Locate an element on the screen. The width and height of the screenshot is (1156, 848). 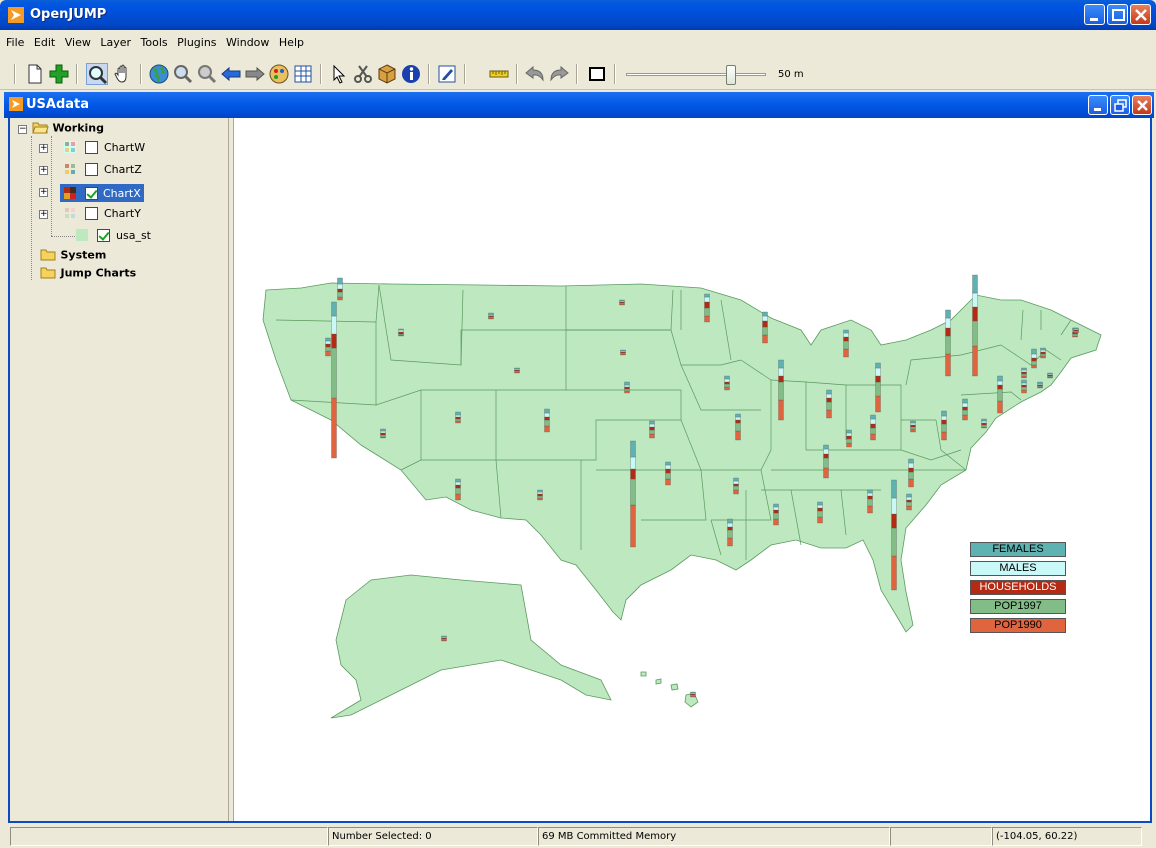
new-task-button is located at coordinates (35, 74).